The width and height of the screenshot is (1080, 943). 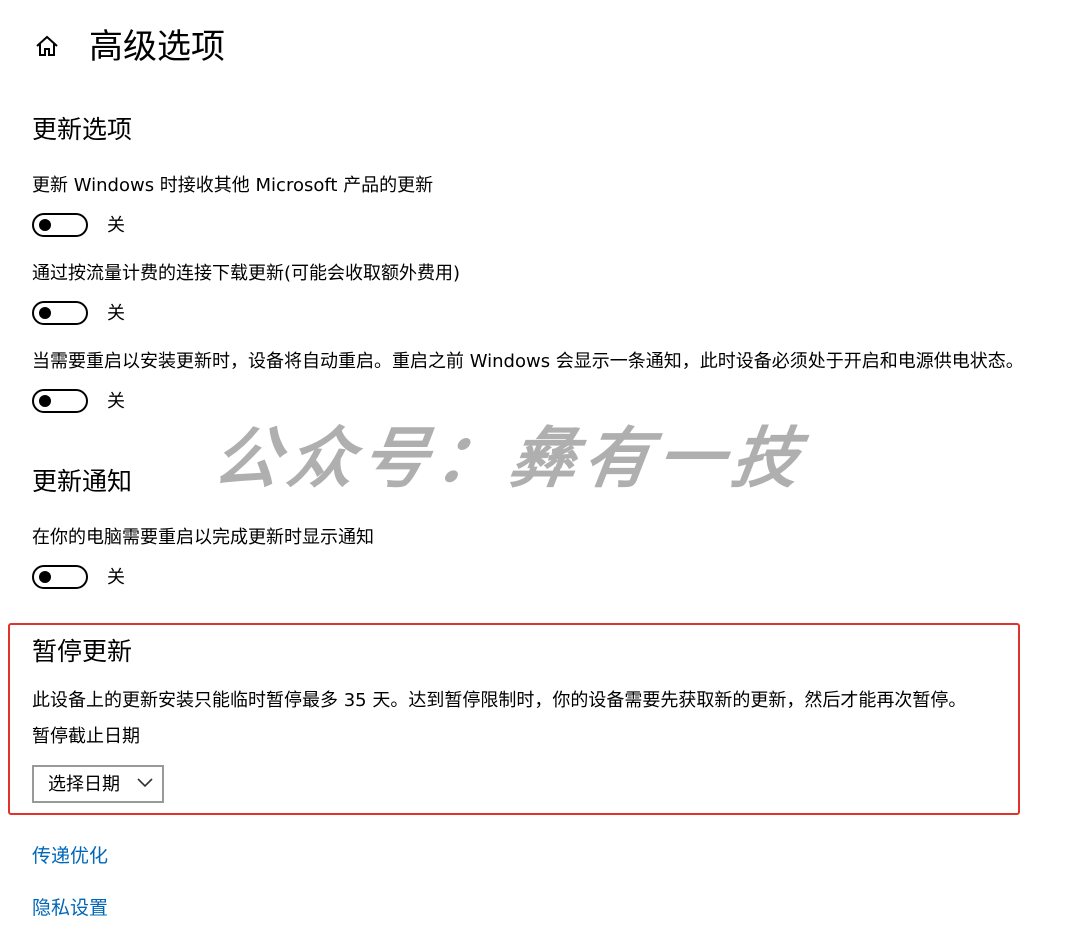 What do you see at coordinates (82, 481) in the screenshot?
I see `section-title-update-notifications: 更新通知` at bounding box center [82, 481].